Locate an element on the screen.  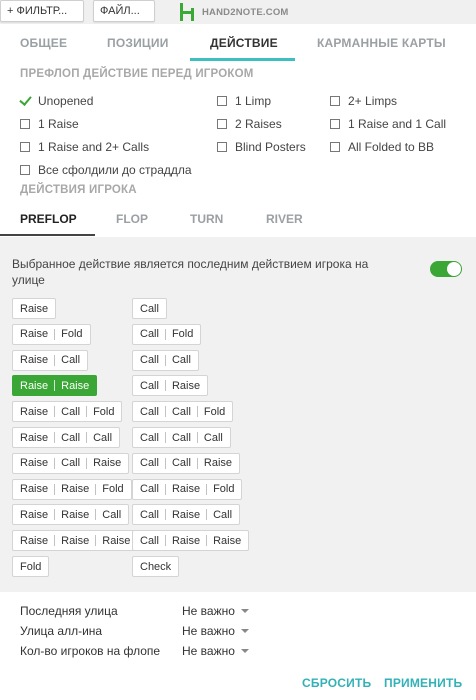
tab-preflop: PREFLOP is located at coordinates (48, 219).